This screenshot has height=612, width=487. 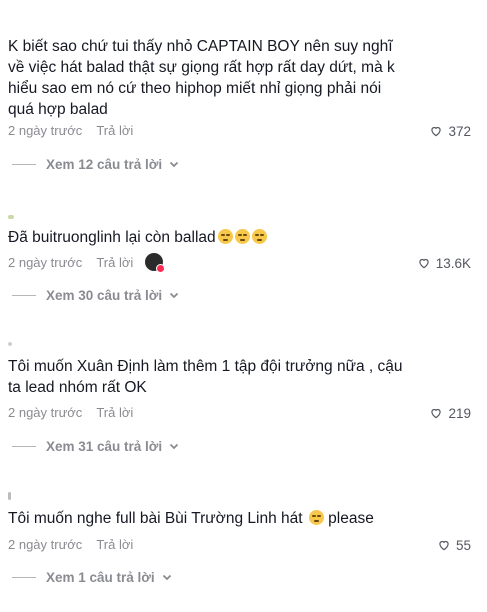 I want to click on comment-text-wrap: Đã buitruonglinh lại còn ballad, so click(x=208, y=237).